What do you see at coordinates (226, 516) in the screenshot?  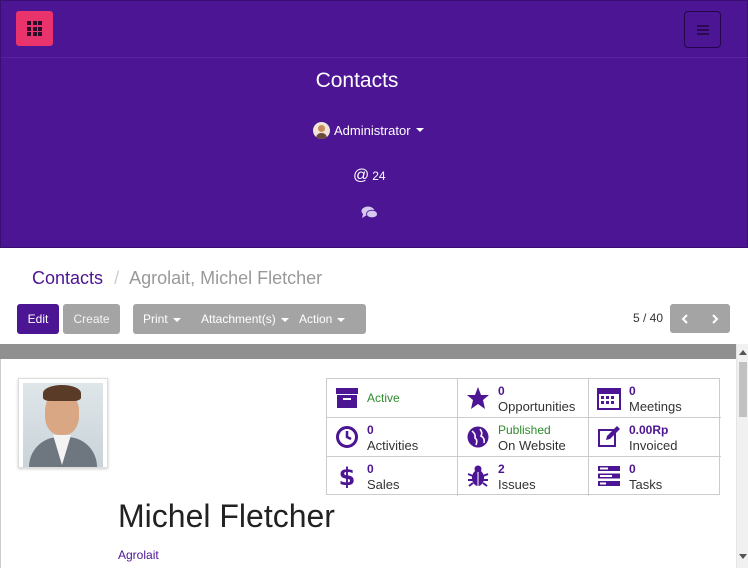 I see `contact-name: Michel Fletcher` at bounding box center [226, 516].